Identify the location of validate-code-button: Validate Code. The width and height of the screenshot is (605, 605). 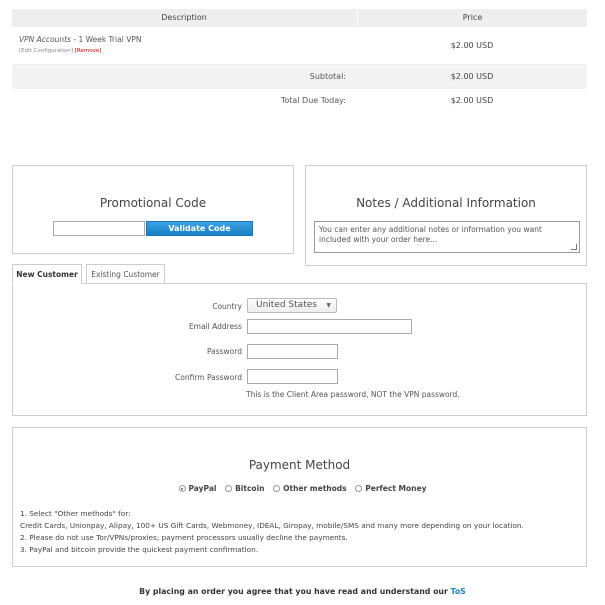
(199, 228).